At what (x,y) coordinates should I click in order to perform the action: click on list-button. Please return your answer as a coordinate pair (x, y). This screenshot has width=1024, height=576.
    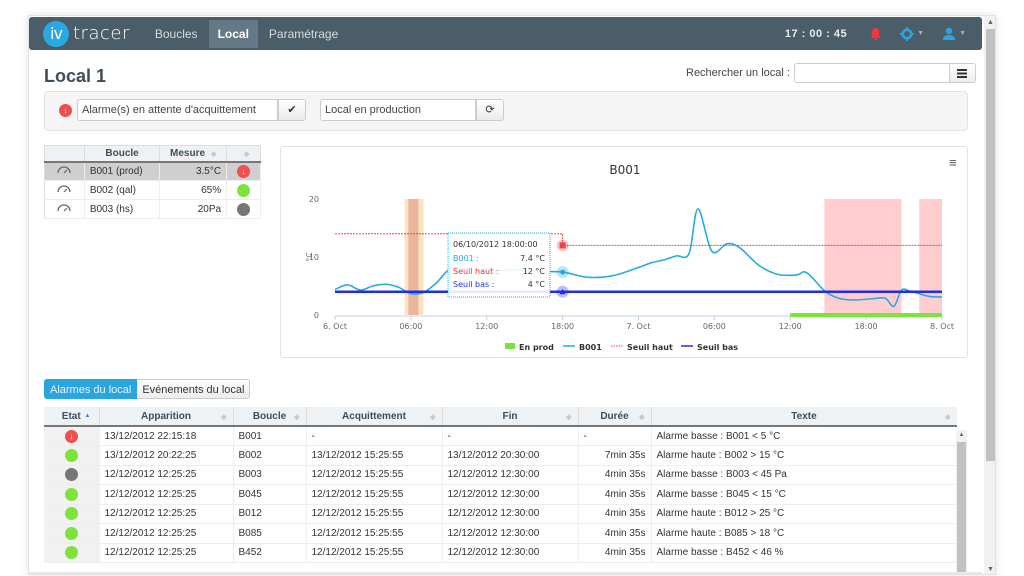
    Looking at the image, I should click on (962, 73).